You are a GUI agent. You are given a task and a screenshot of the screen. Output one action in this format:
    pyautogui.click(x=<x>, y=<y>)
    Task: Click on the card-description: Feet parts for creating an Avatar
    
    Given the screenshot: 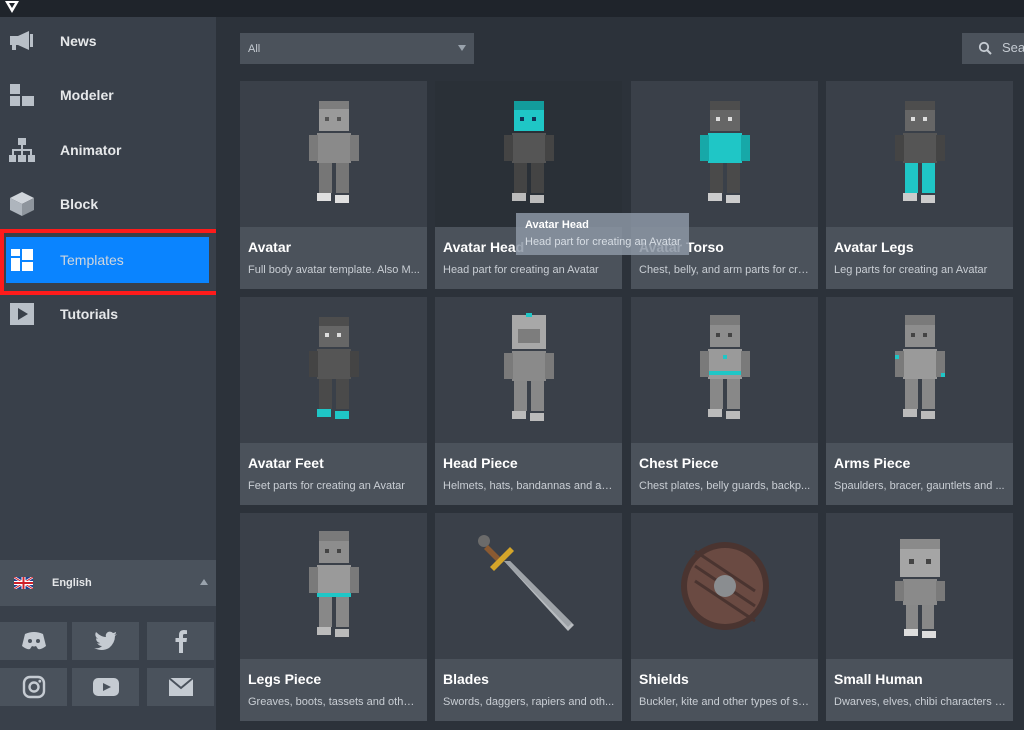 What is the action you would take?
    pyautogui.click(x=326, y=486)
    